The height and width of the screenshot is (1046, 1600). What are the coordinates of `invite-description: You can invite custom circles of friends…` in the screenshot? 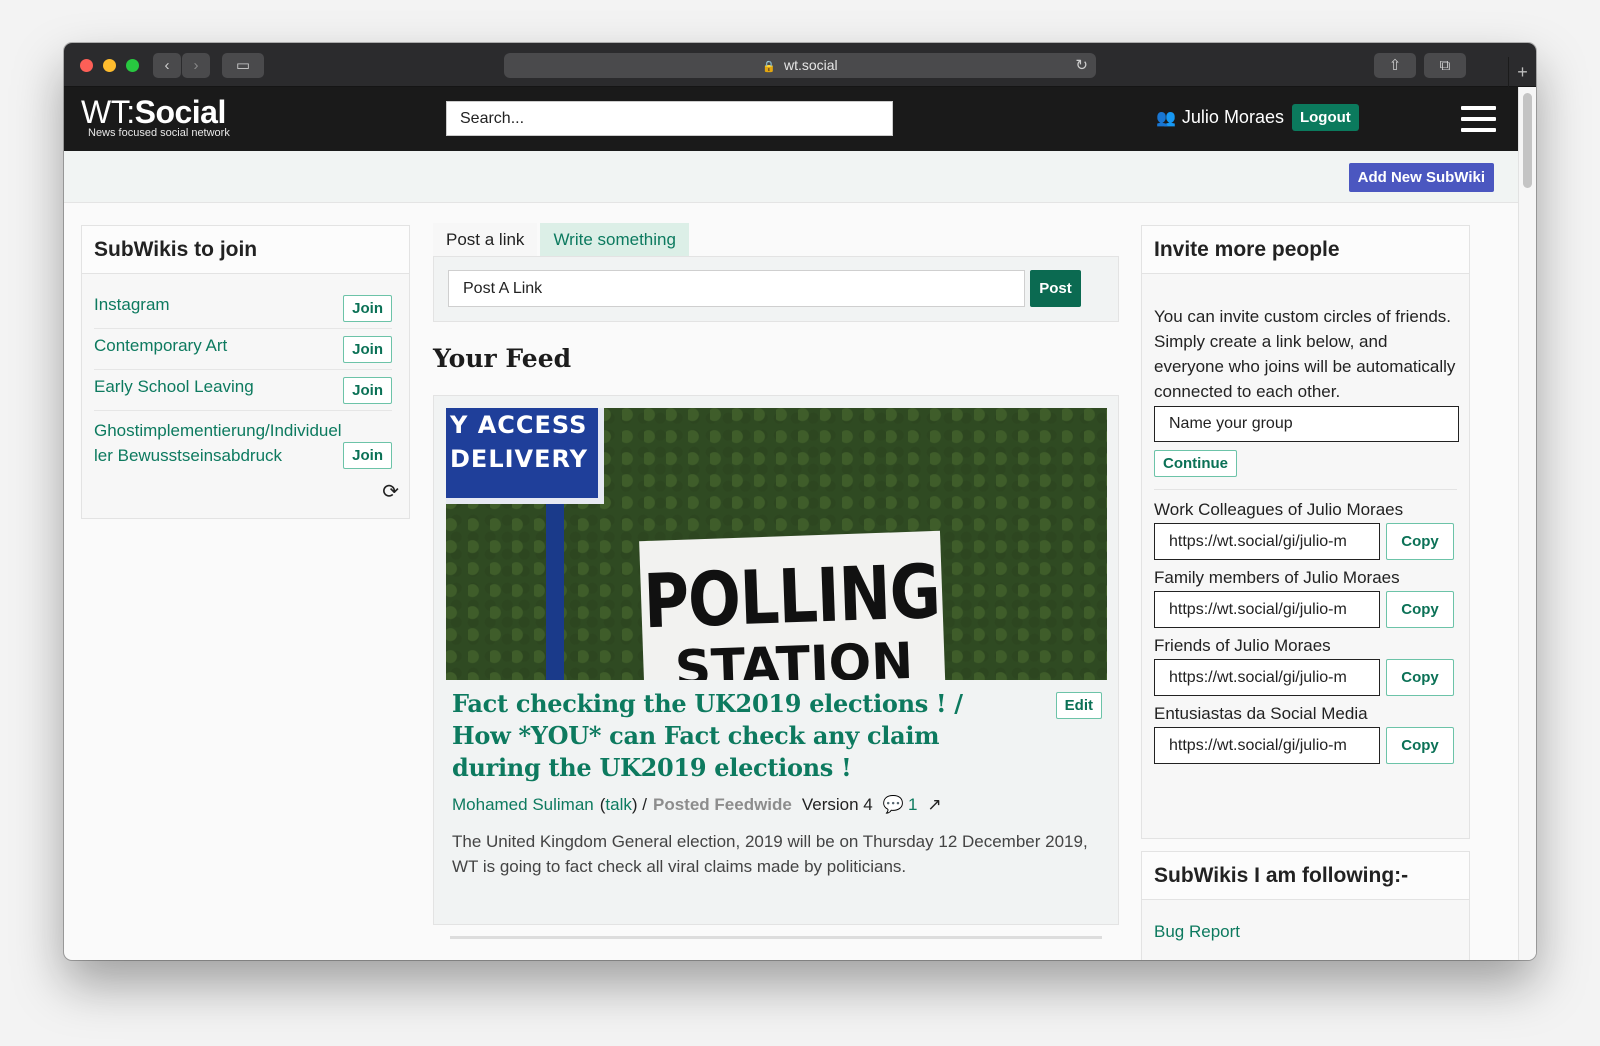 It's located at (1305, 354).